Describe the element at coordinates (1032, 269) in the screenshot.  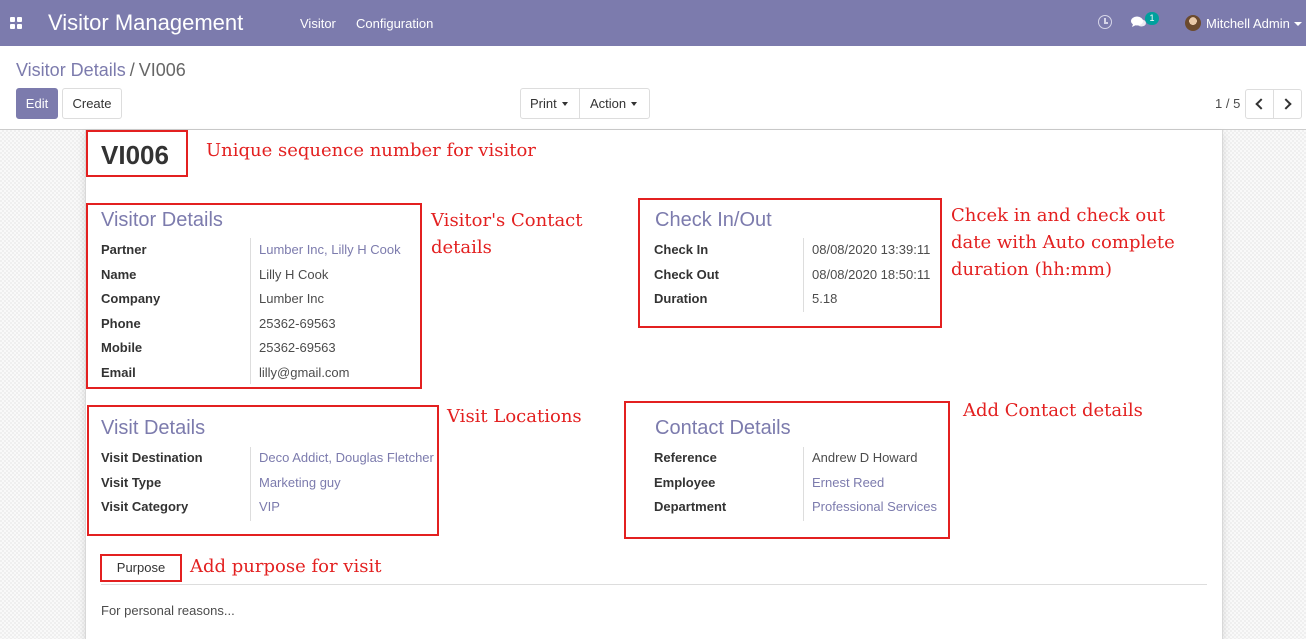
I see `annotation-checkinout-line3: duration (hh:mm)` at that location.